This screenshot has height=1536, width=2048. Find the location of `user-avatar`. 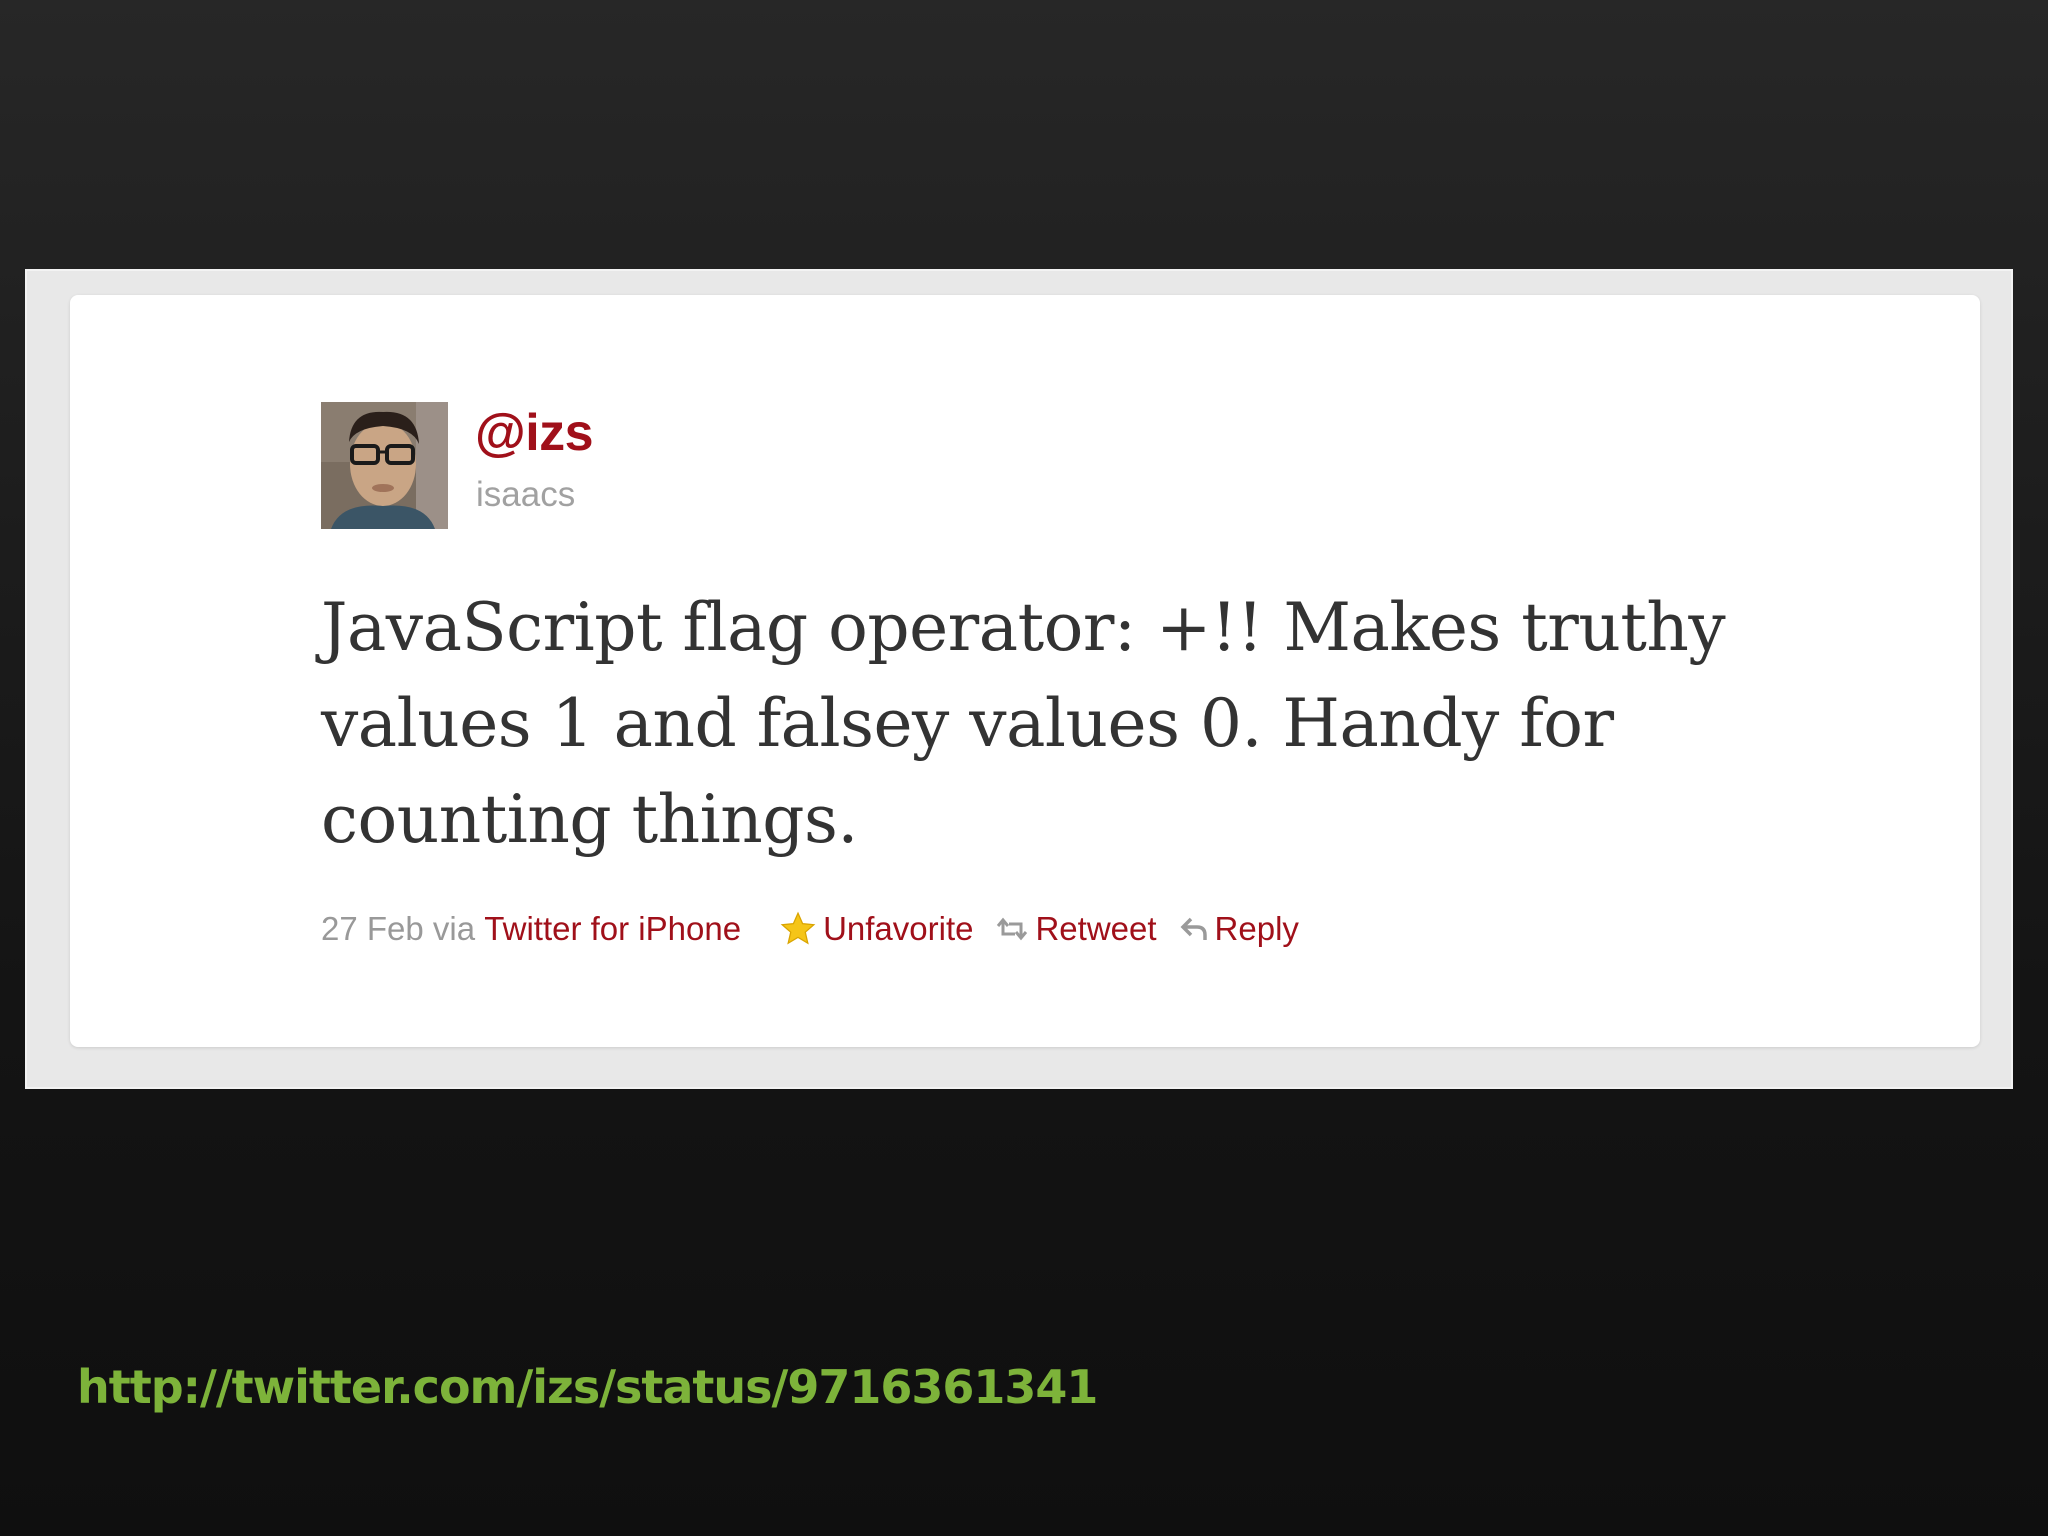

user-avatar is located at coordinates (384, 465).